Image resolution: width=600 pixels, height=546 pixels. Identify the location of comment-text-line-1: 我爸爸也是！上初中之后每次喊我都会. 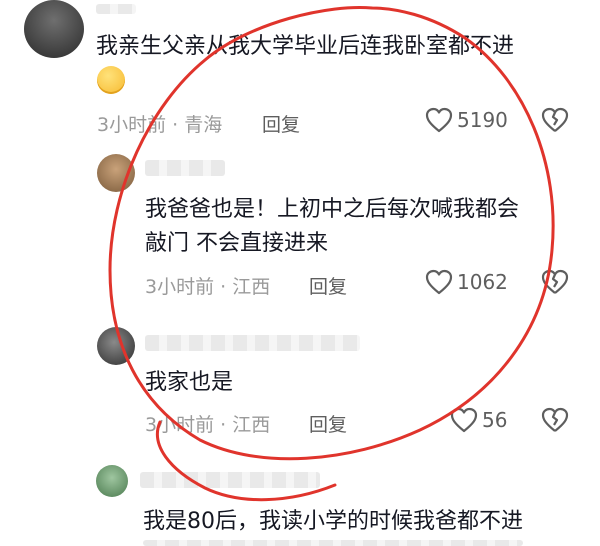
(332, 209).